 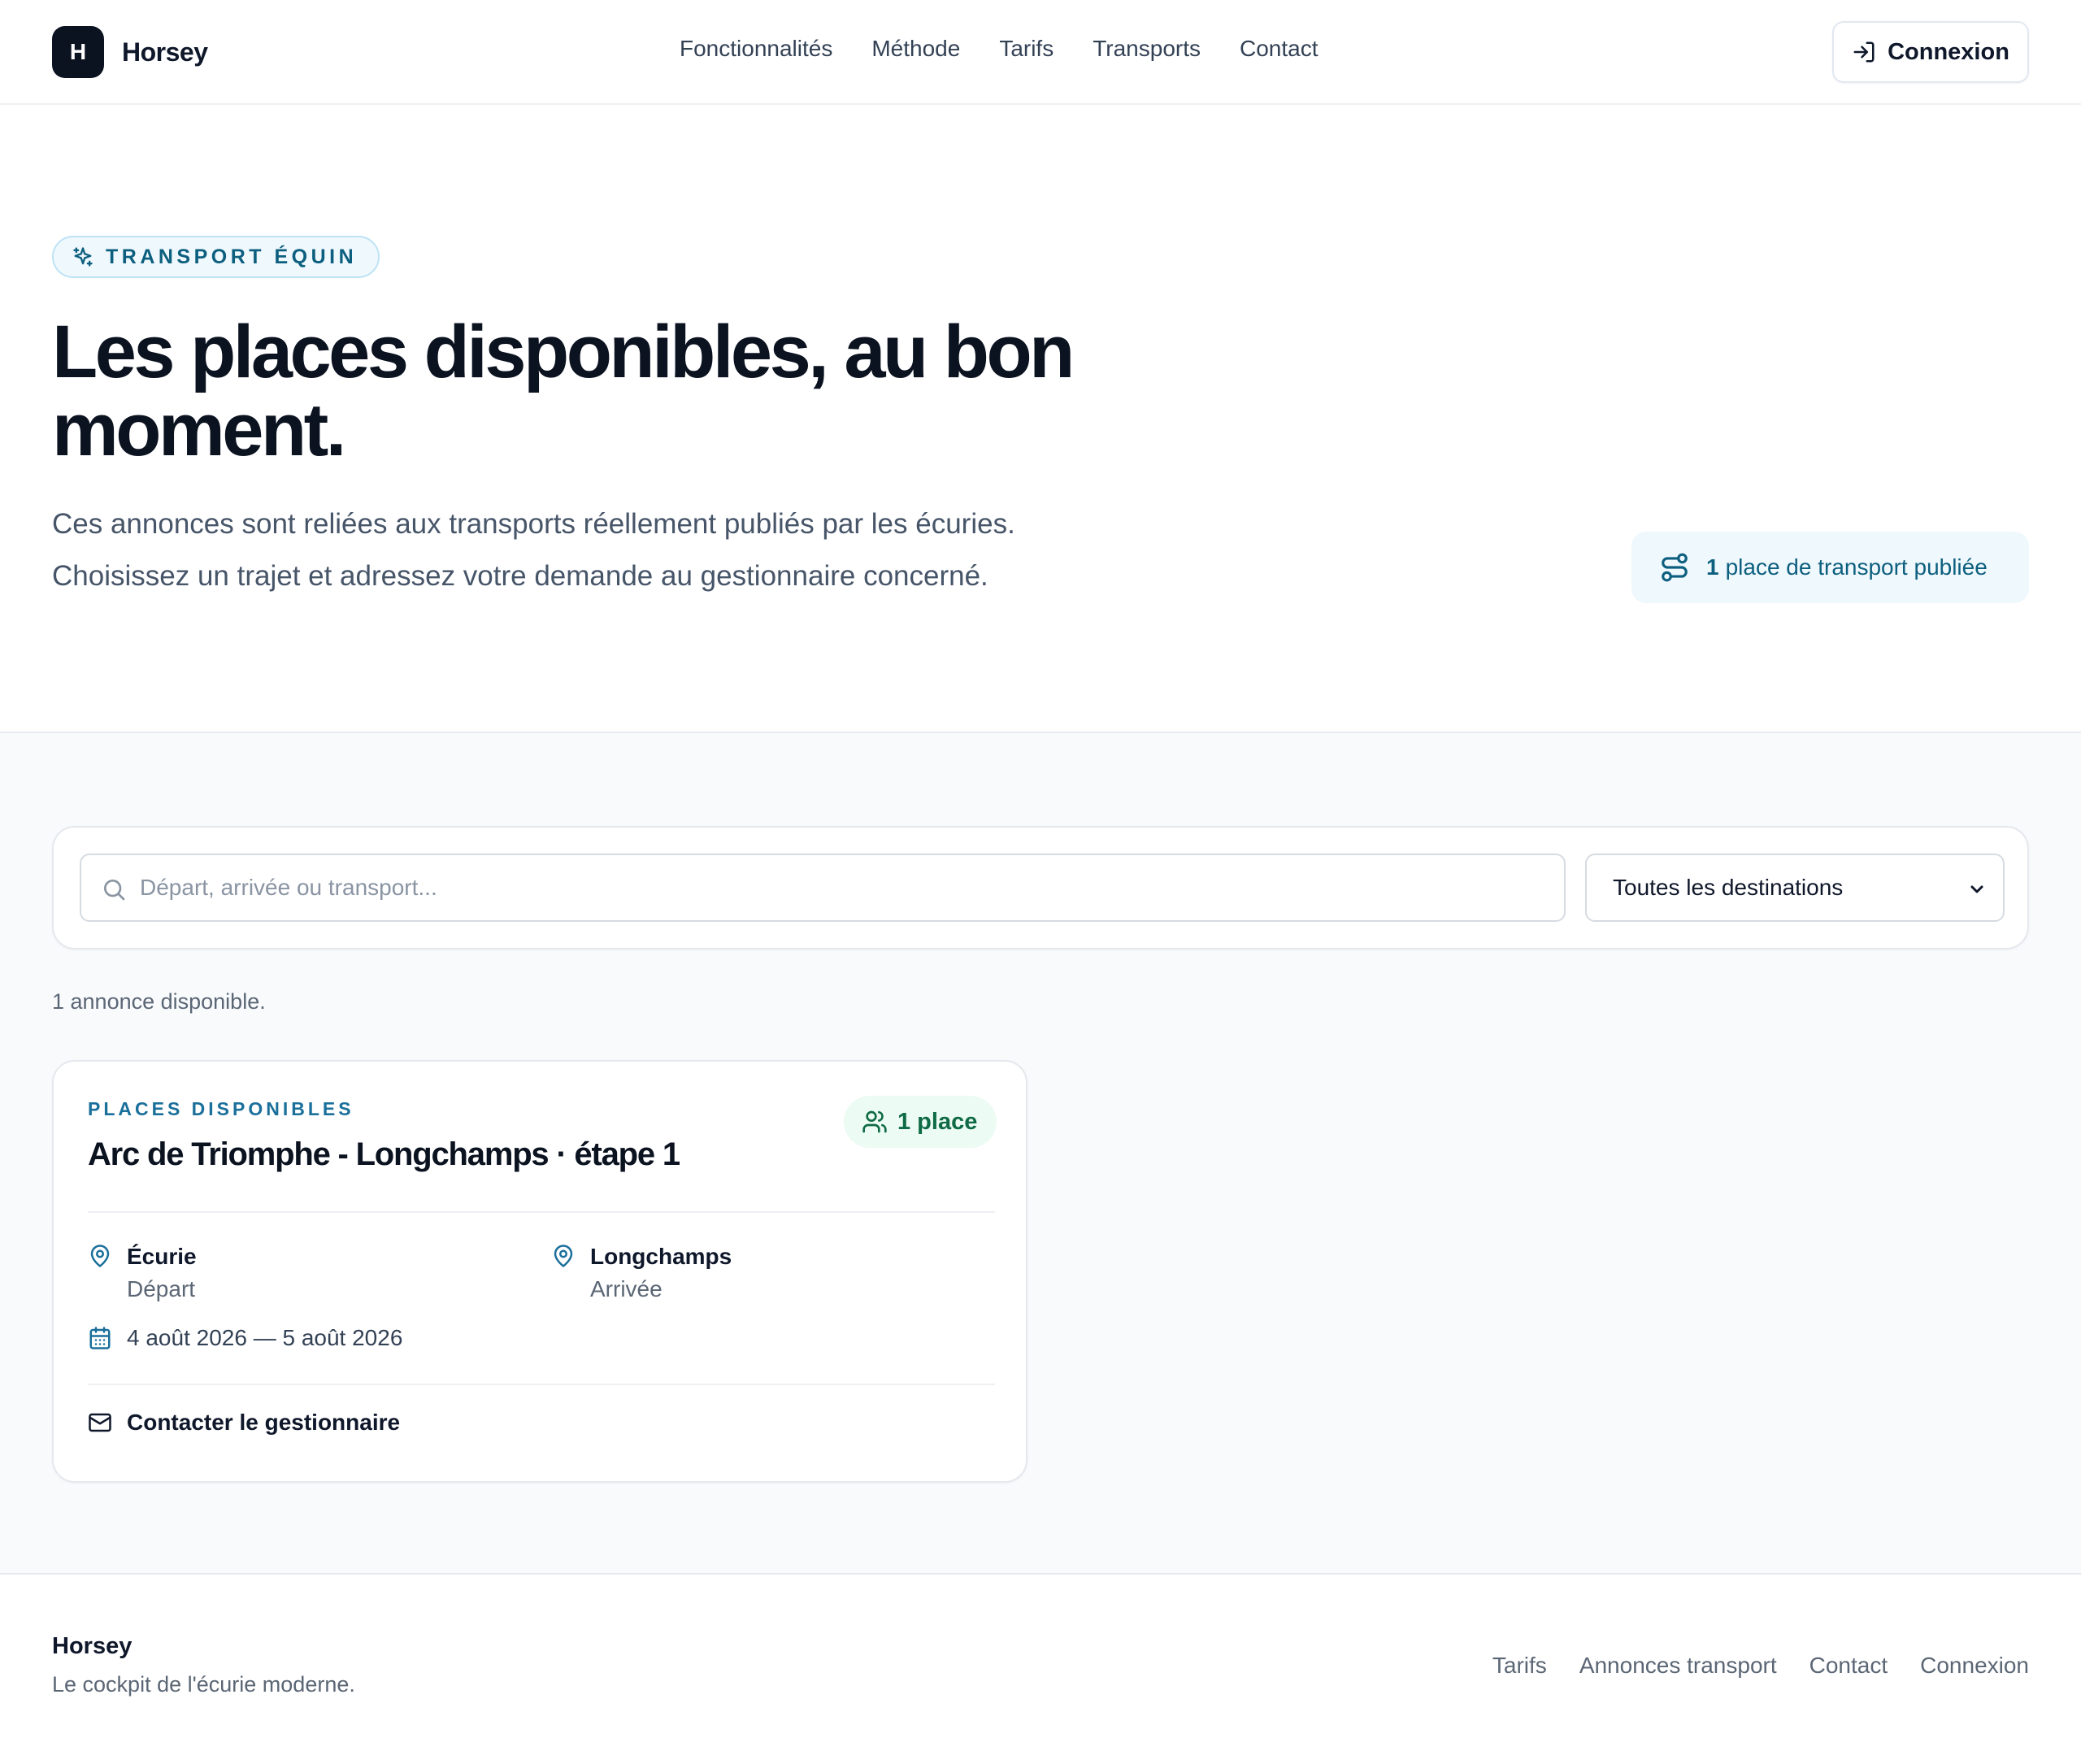 I want to click on search-input, so click(x=847, y=887).